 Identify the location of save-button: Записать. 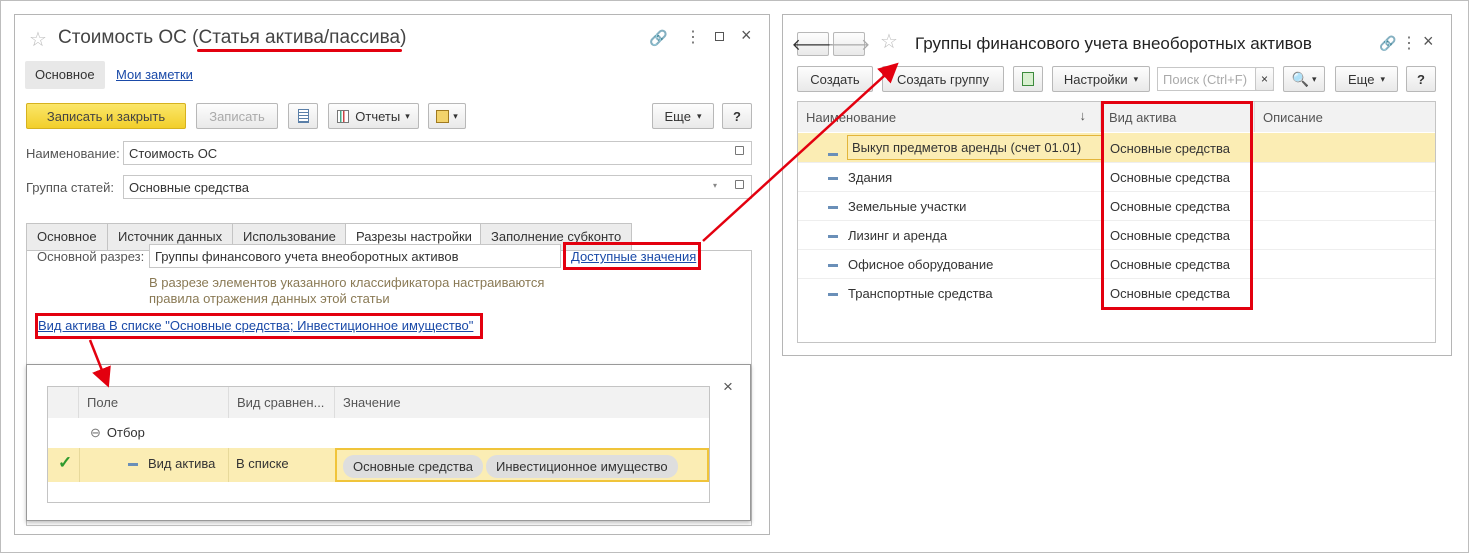
(237, 116).